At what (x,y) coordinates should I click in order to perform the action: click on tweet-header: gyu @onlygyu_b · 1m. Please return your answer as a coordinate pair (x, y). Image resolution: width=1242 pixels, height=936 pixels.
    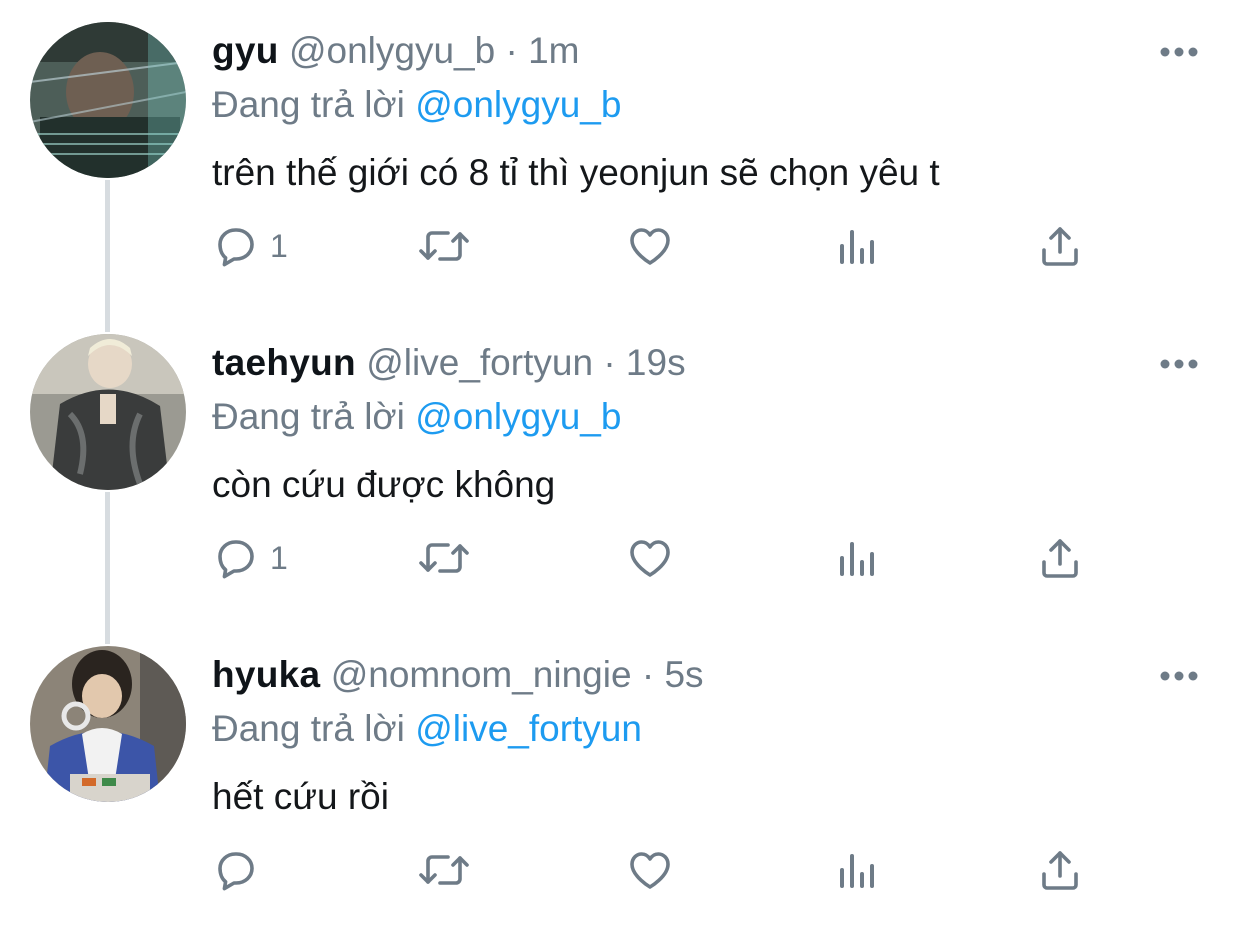
    Looking at the image, I should click on (396, 51).